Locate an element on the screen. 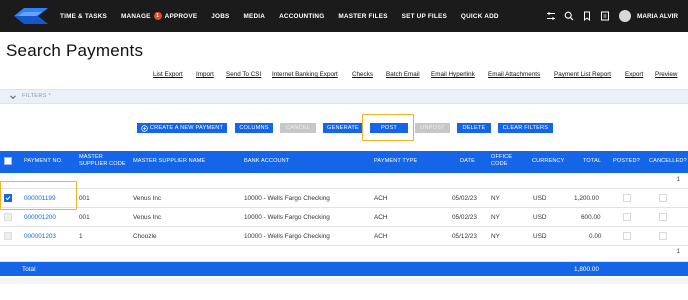 The width and height of the screenshot is (688, 300). payment-total: 0.00 is located at coordinates (595, 236).